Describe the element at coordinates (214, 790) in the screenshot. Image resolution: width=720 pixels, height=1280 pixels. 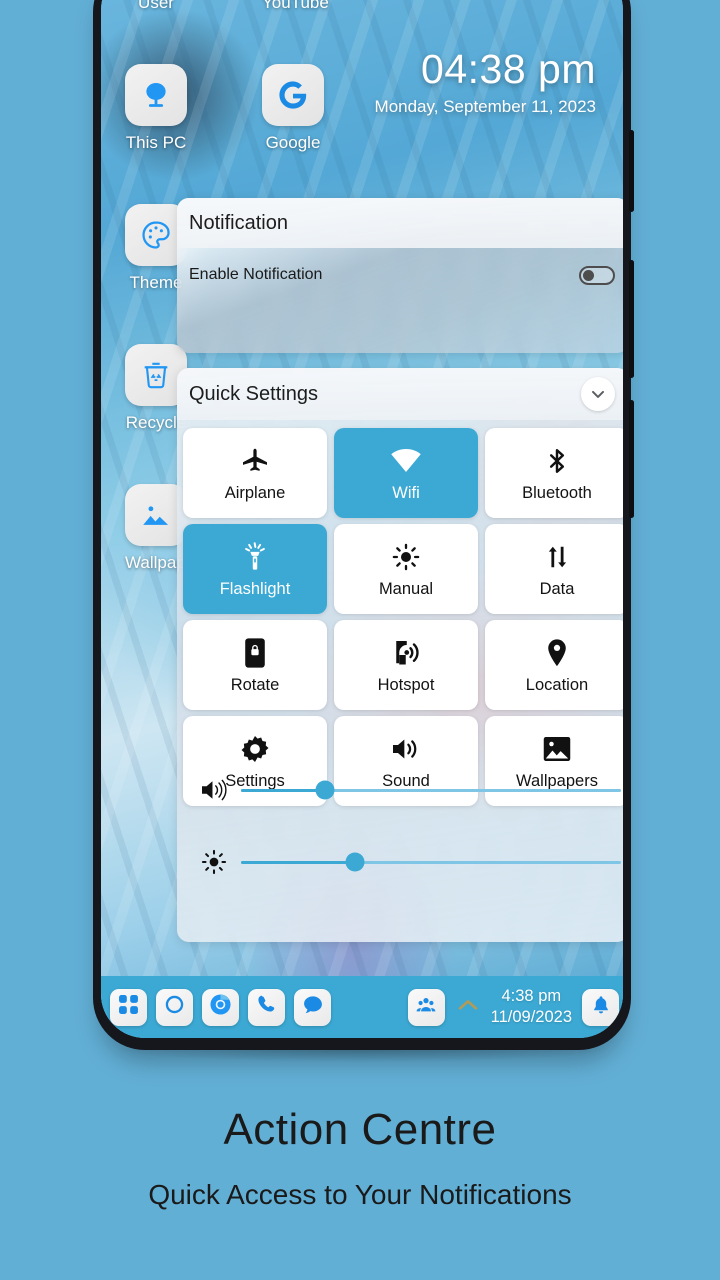
I see `volume-icon` at that location.